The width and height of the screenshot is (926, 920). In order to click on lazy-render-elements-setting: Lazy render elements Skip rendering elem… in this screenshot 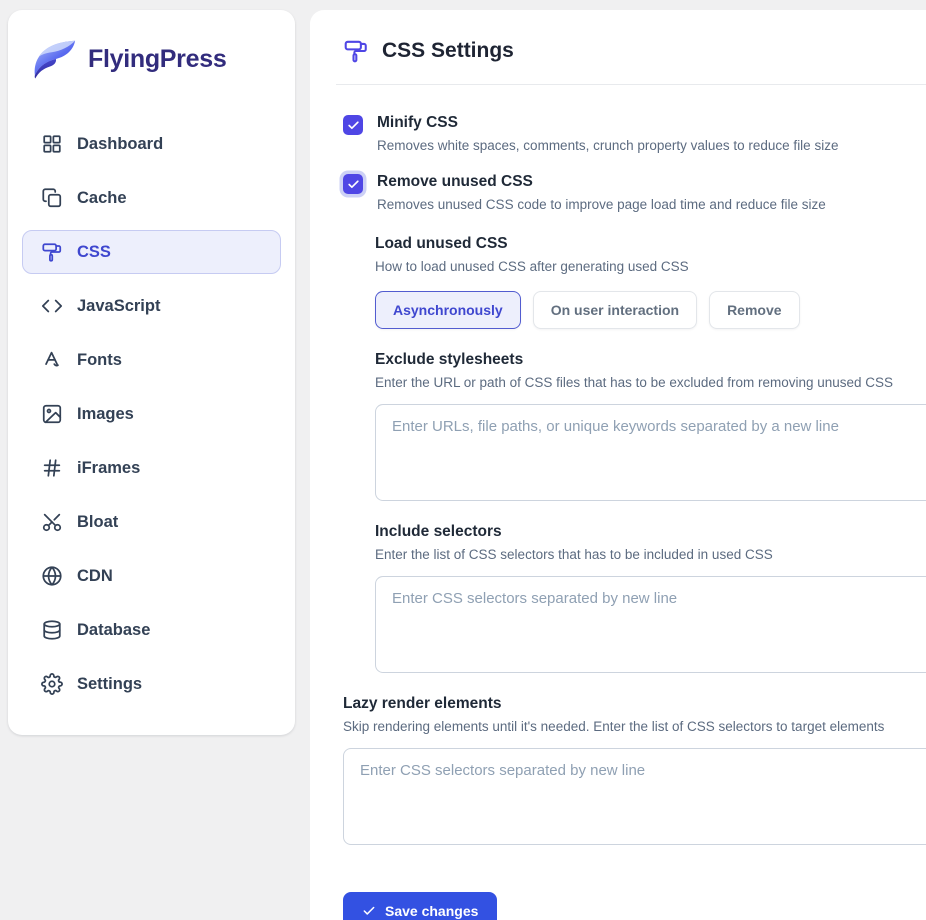, I will do `click(634, 769)`.